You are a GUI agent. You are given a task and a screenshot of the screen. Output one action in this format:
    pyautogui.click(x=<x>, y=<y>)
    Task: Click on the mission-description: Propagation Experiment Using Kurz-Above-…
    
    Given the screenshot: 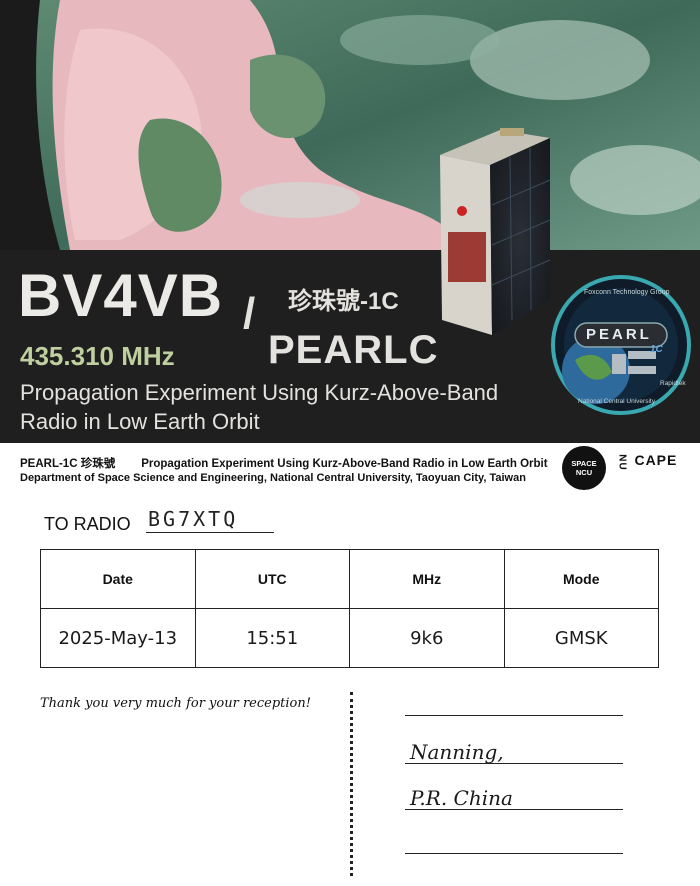 What is the action you would take?
    pyautogui.click(x=344, y=464)
    